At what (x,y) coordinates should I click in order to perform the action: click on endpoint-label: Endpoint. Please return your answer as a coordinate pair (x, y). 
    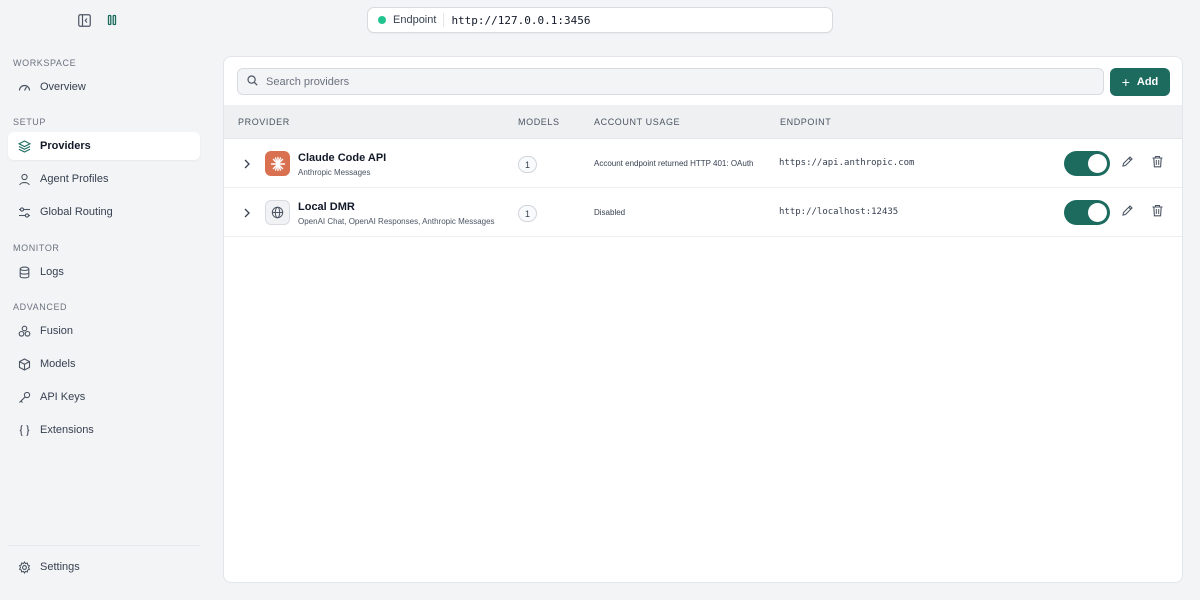
    Looking at the image, I should click on (415, 20).